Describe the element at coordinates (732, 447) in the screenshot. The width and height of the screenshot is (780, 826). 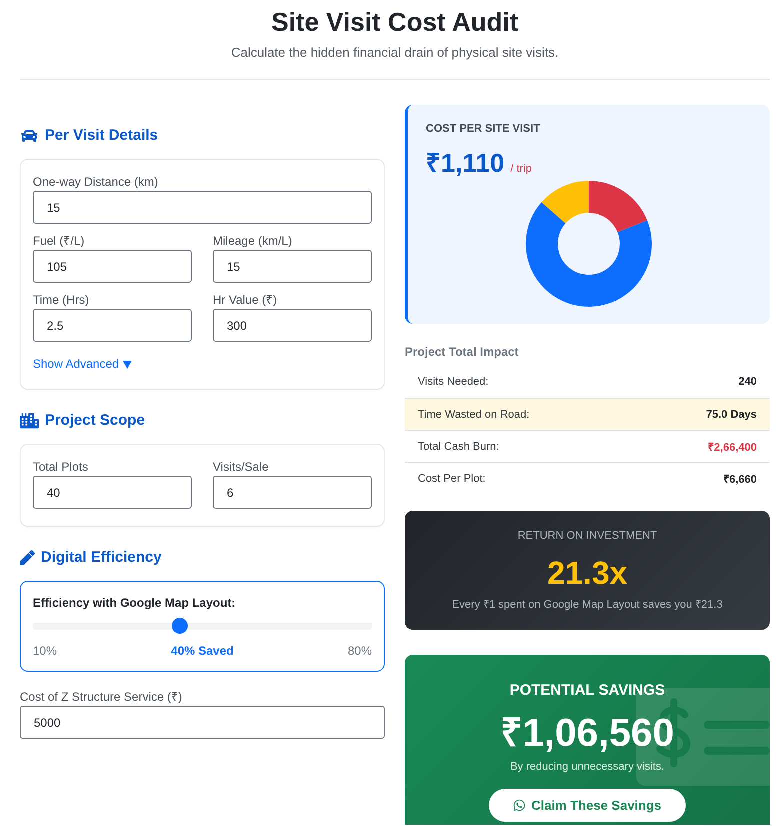
I see `row-value: ₹2,66,400` at that location.